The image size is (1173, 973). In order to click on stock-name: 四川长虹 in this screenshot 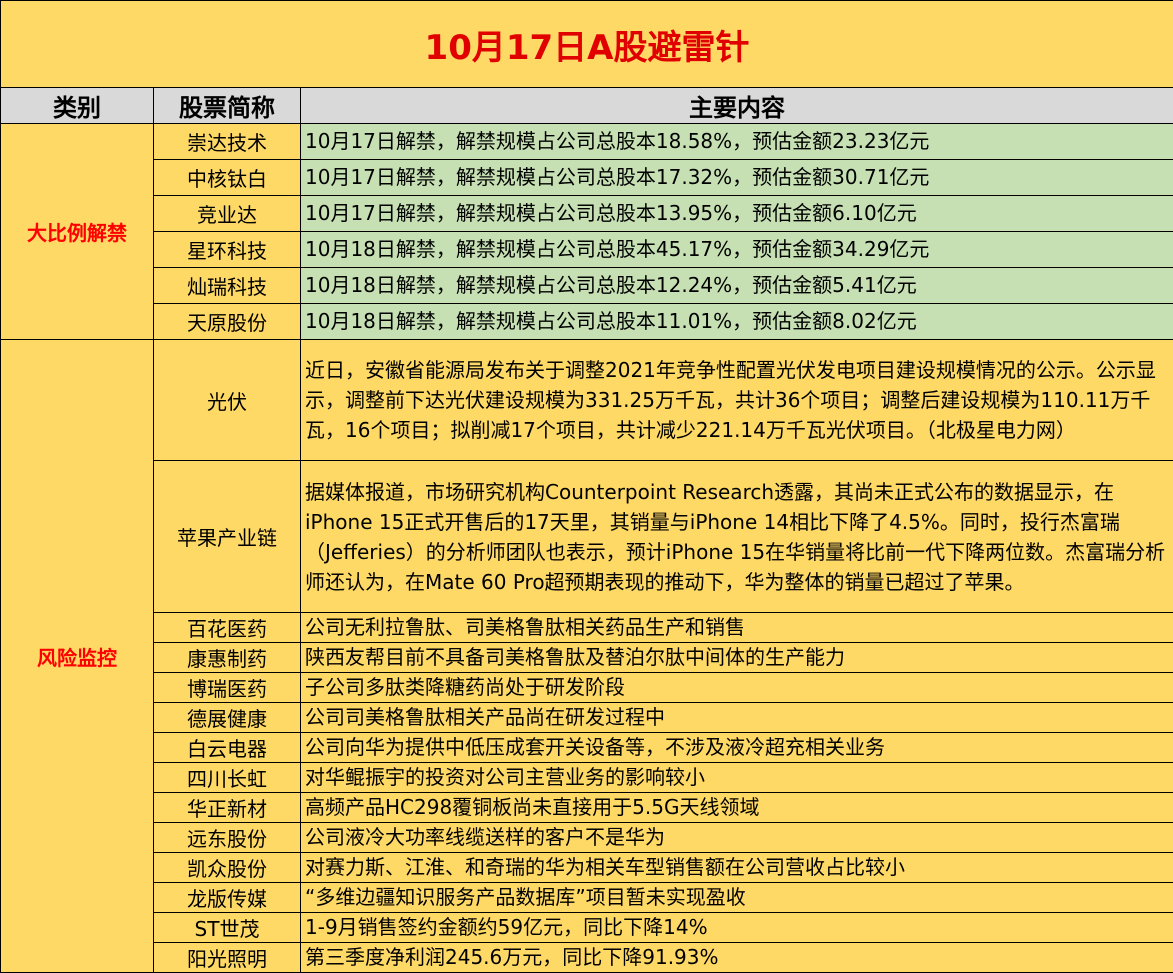, I will do `click(227, 778)`.